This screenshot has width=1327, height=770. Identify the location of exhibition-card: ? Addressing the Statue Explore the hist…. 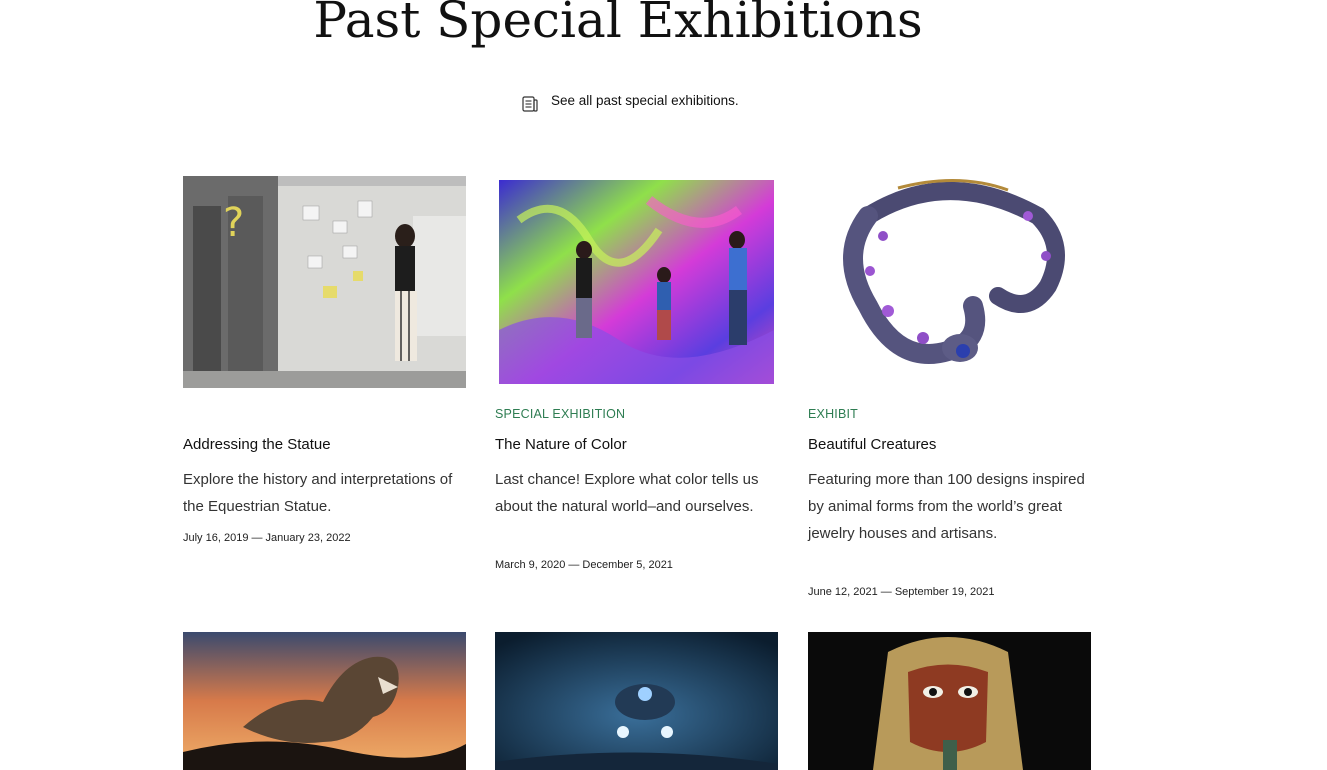
(328, 376).